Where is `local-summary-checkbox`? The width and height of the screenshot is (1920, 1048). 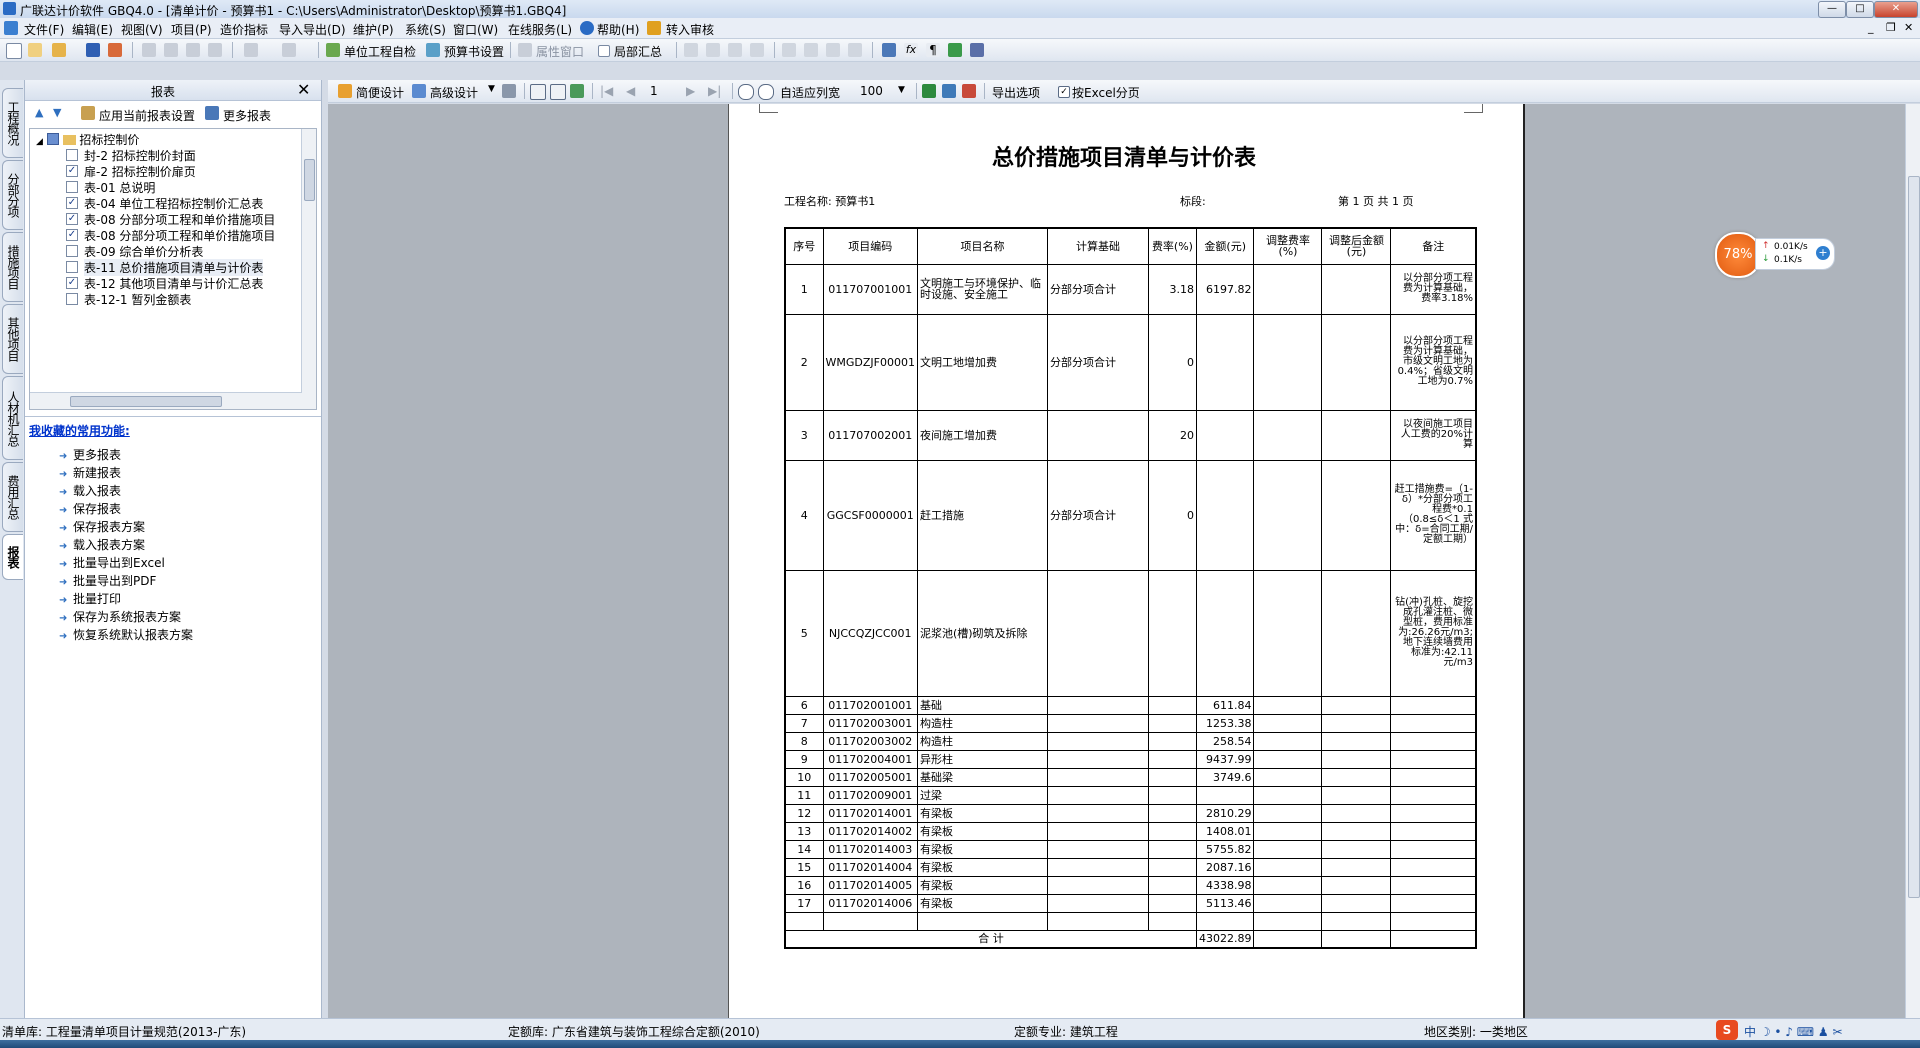
local-summary-checkbox is located at coordinates (604, 51).